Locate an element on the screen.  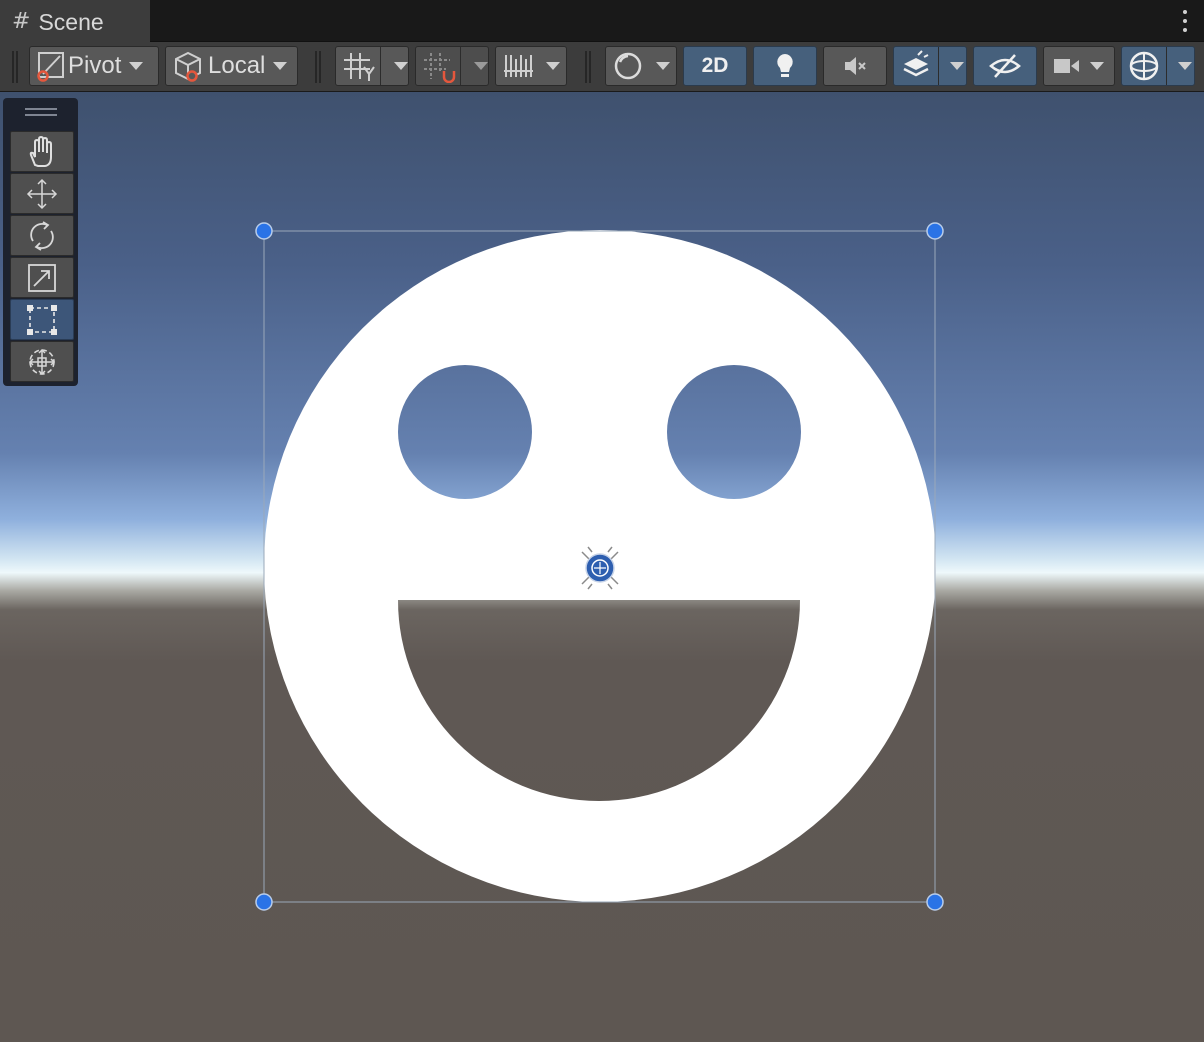
pivot-icon is located at coordinates (50, 67).